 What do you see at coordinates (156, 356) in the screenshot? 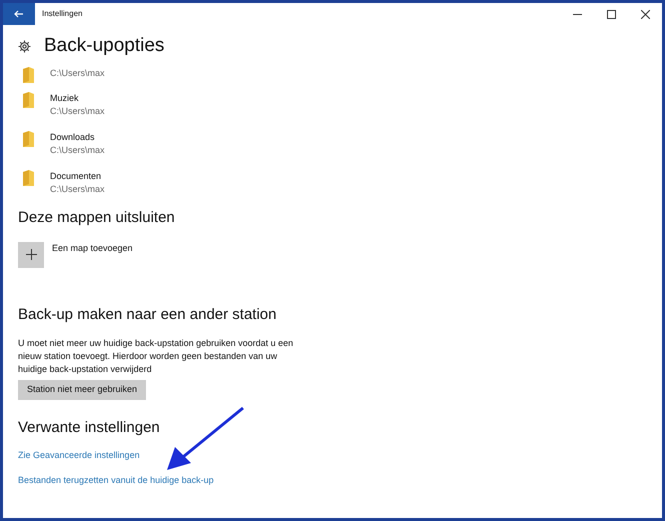
I see `description-text: U moet niet meer uw huidige back-upstation gebruiken voordat u een nieuw station toevoegt. Hierdoor worden geen bestanden van uw huidige back-upstation verwijderd` at bounding box center [156, 356].